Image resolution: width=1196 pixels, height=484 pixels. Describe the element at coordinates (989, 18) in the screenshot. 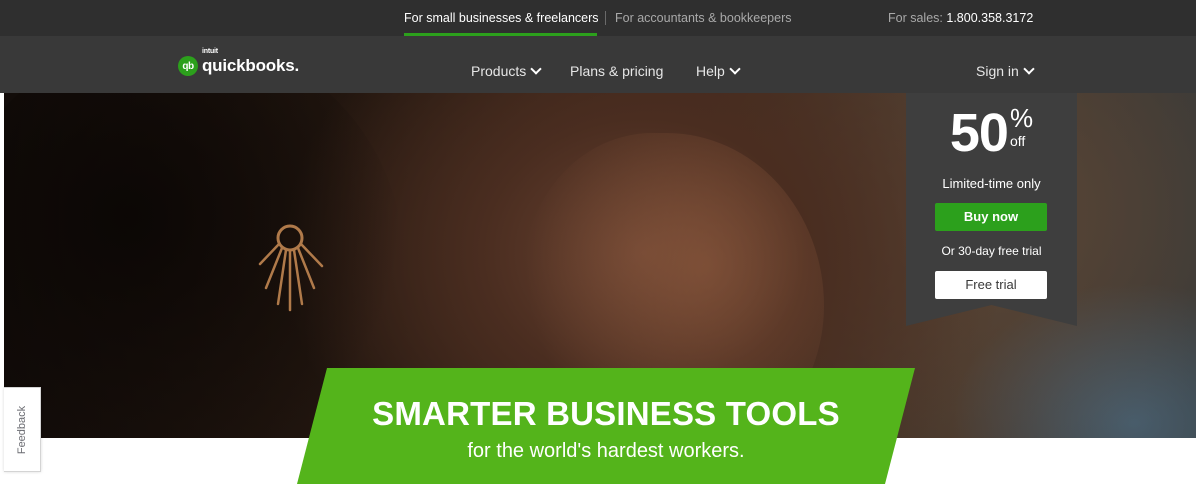

I see `sales-phone-link: 1.800.358.3172` at that location.